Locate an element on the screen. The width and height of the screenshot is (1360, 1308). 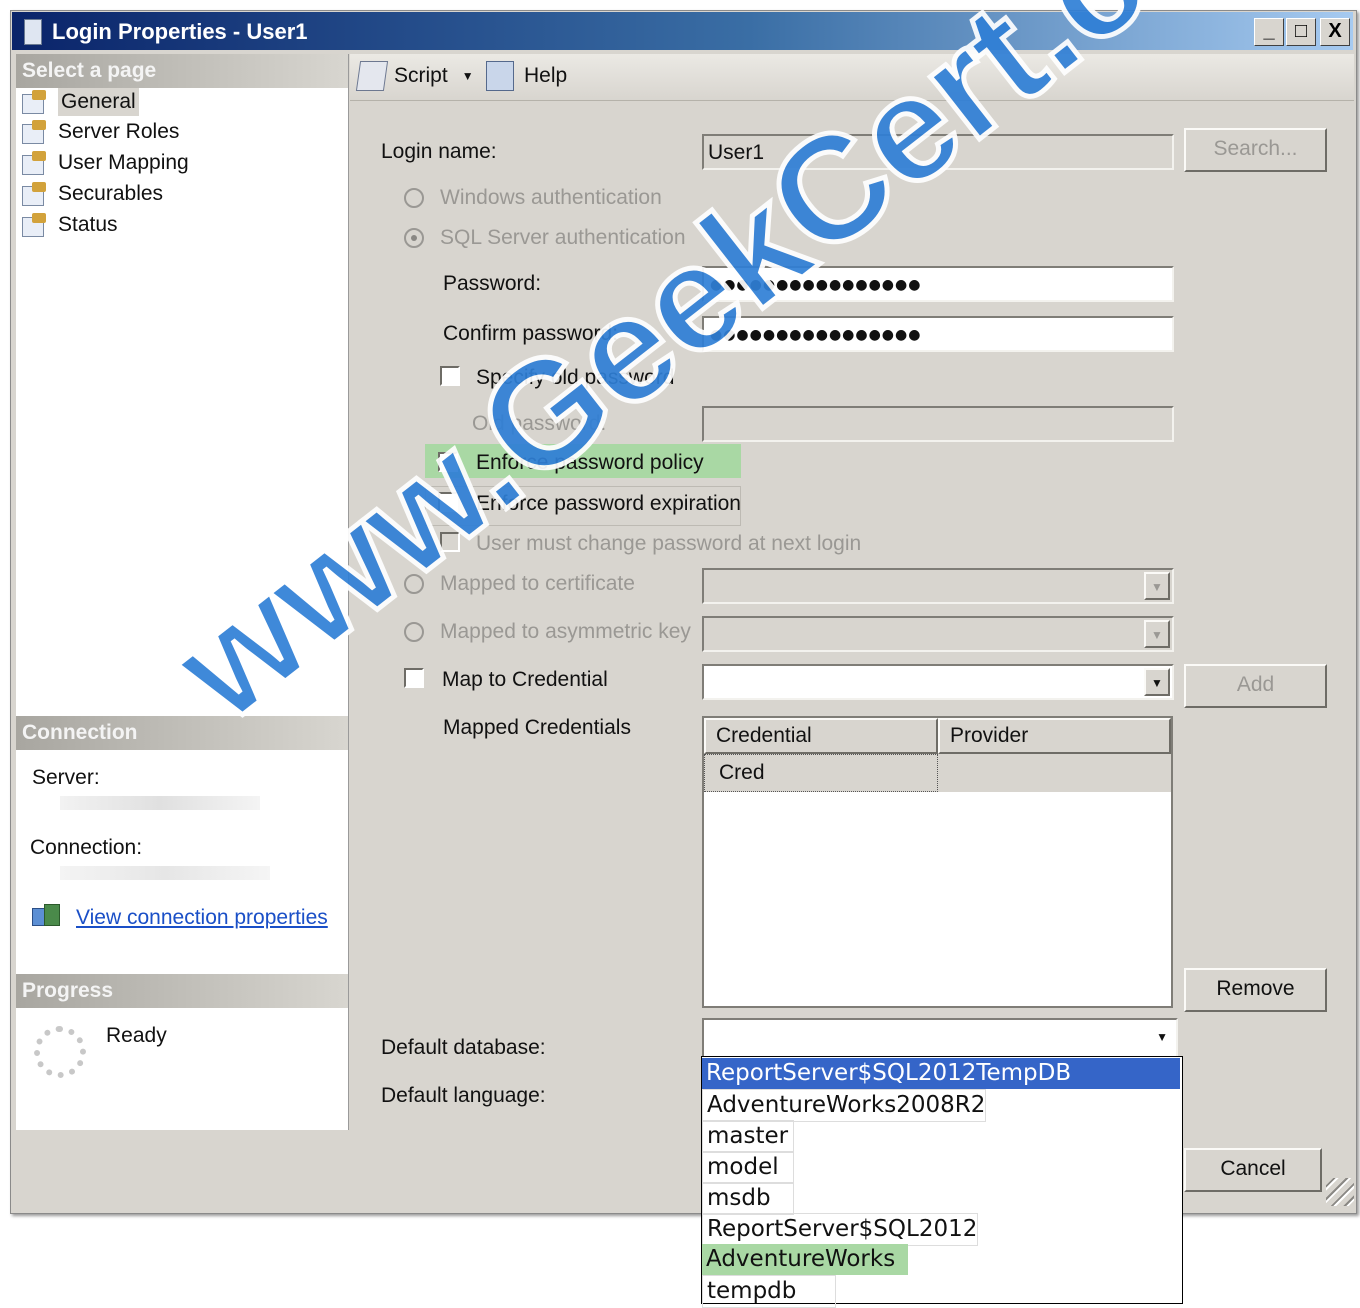
mapped-credentials-grid: Credential Provider Cred is located at coordinates (937, 862).